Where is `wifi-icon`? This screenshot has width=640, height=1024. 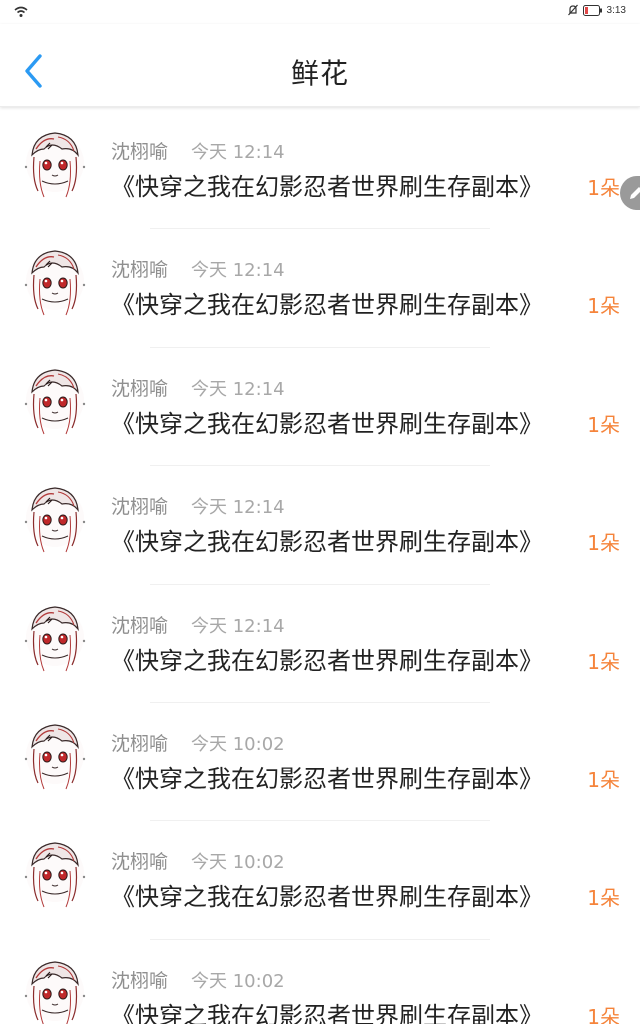
wifi-icon is located at coordinates (21, 11).